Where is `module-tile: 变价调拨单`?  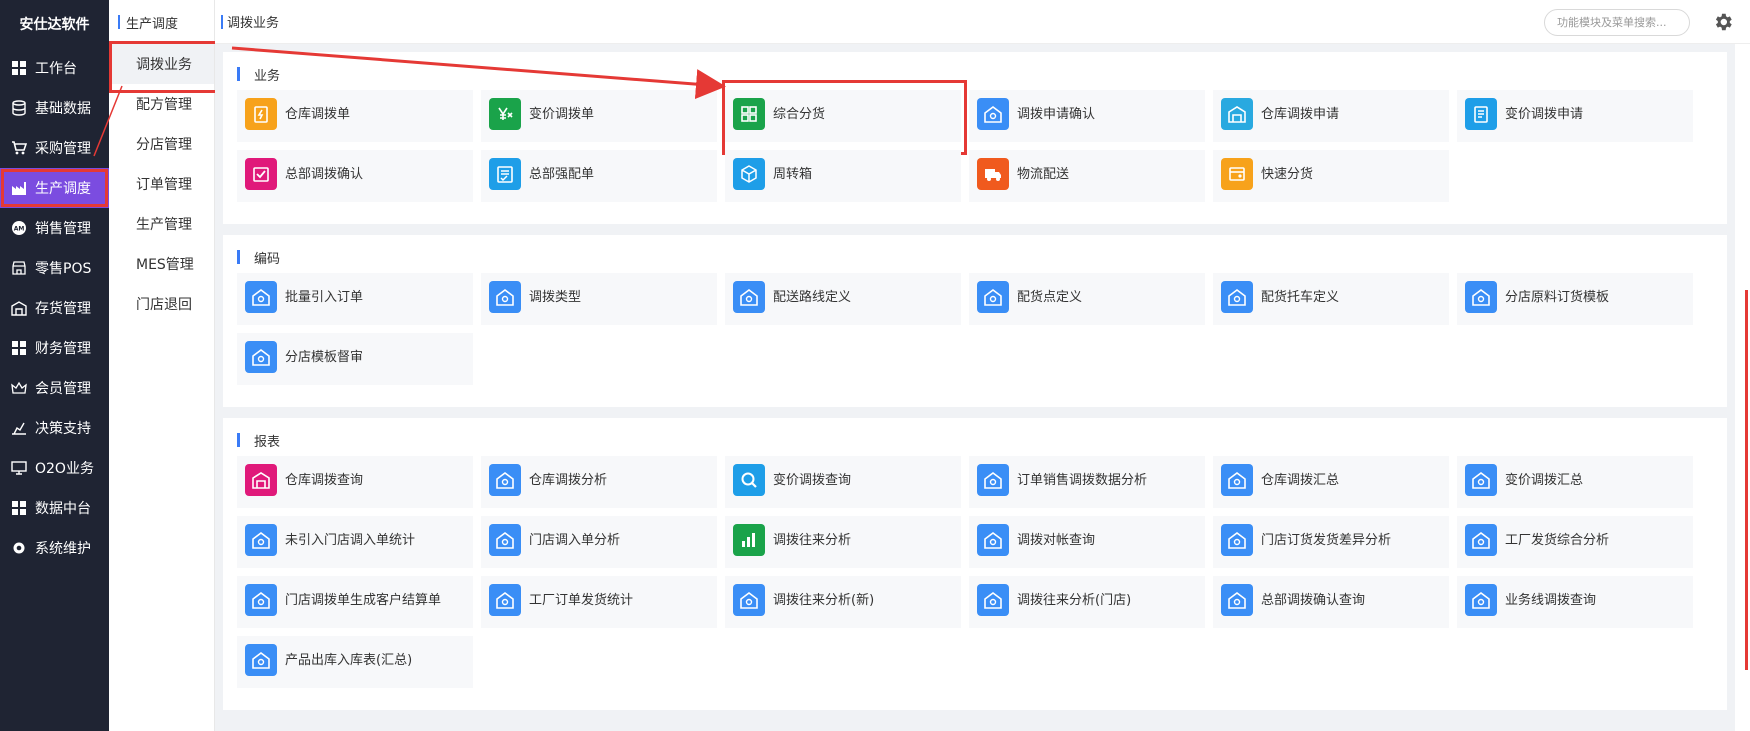 module-tile: 变价调拨单 is located at coordinates (599, 116).